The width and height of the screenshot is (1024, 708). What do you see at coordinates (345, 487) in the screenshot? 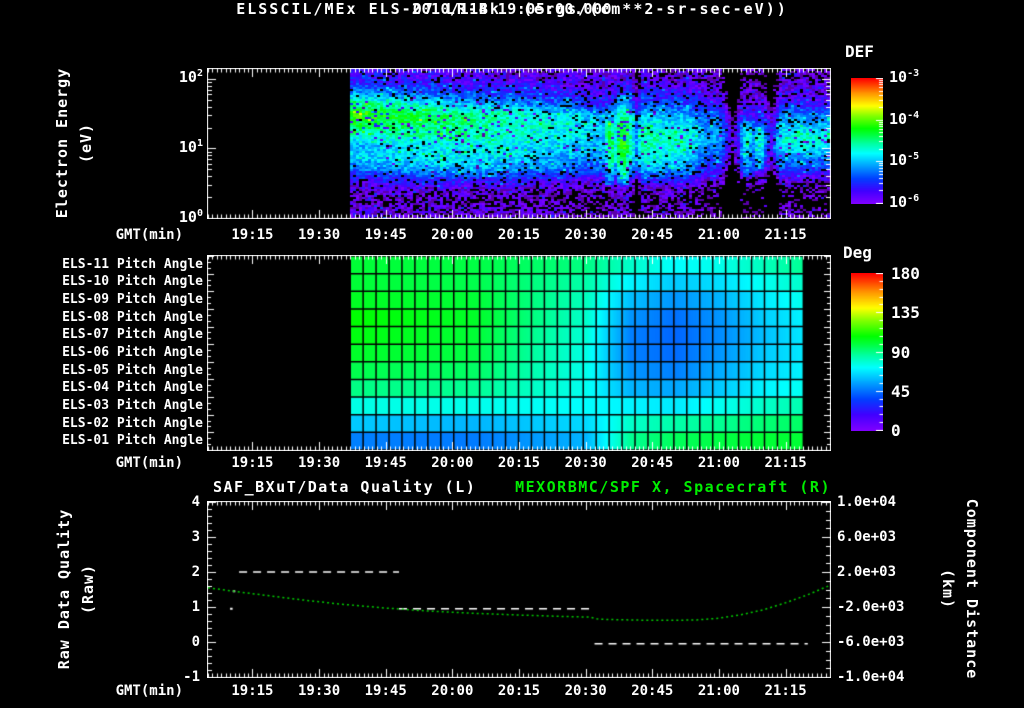
I see `panel3-left-title: SAF_BXuT/Data Quality (L)` at bounding box center [345, 487].